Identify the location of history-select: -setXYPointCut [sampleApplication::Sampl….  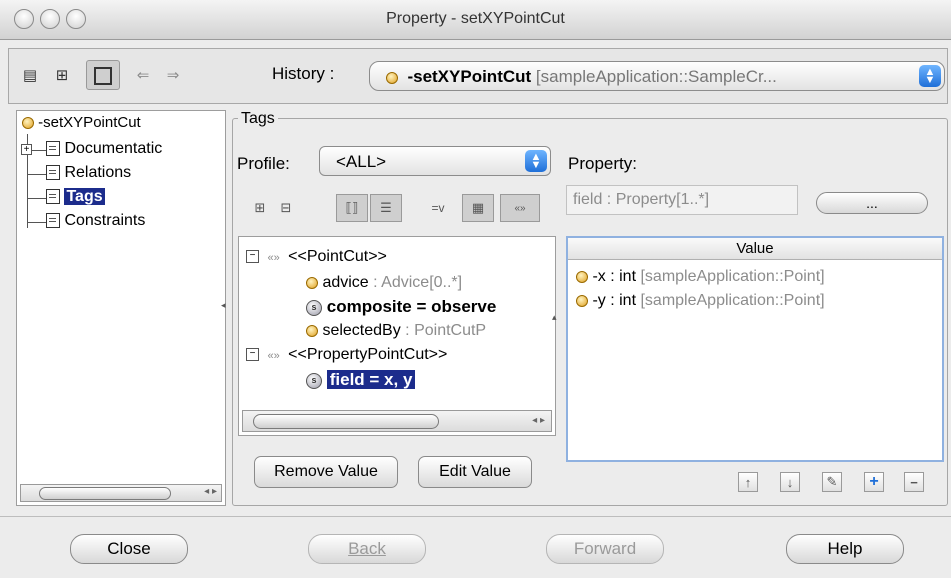
(657, 76).